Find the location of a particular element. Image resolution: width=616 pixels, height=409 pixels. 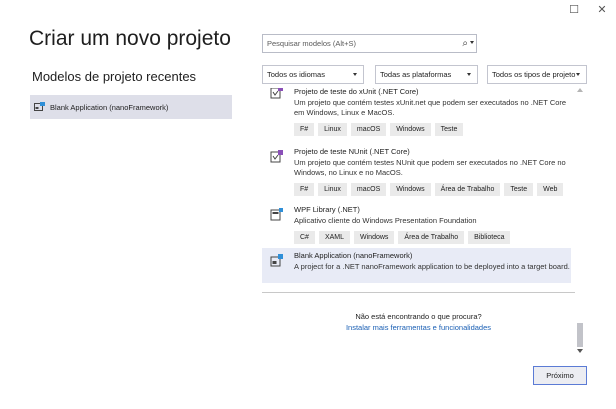

platform-filter-dropdown: Todas as plataformas is located at coordinates (426, 74).